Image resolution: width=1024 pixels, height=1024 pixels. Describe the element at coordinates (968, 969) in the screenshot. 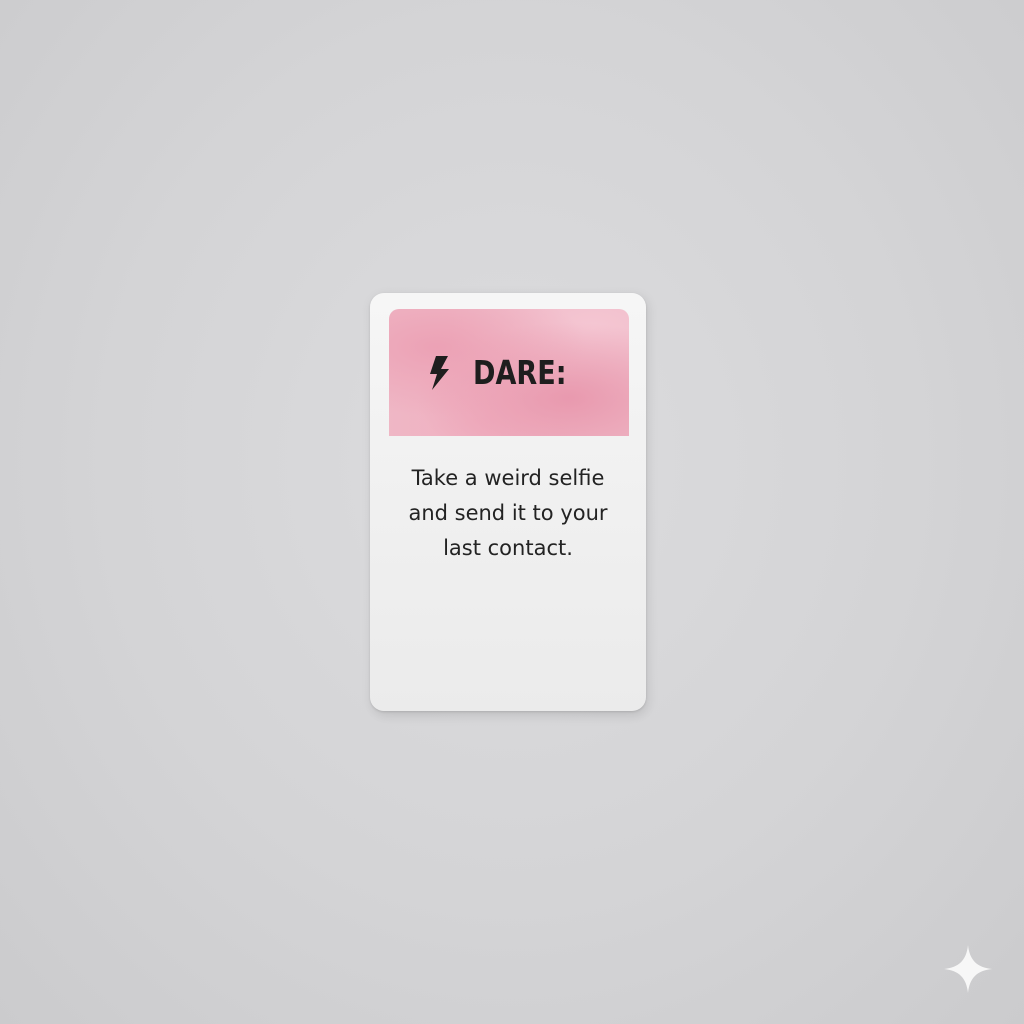

I see `sparkle-icon` at that location.